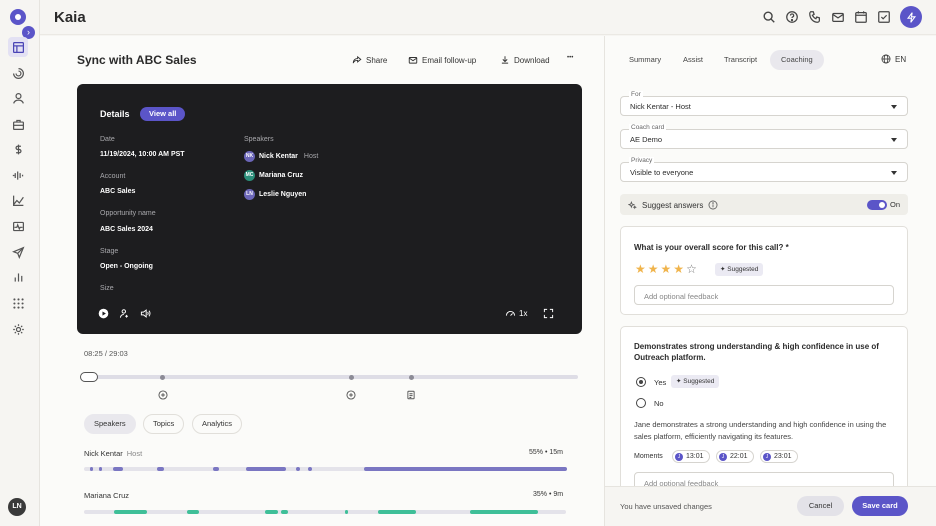 The image size is (936, 526). Describe the element at coordinates (18, 226) in the screenshot. I see `nav-pulse-icon` at that location.